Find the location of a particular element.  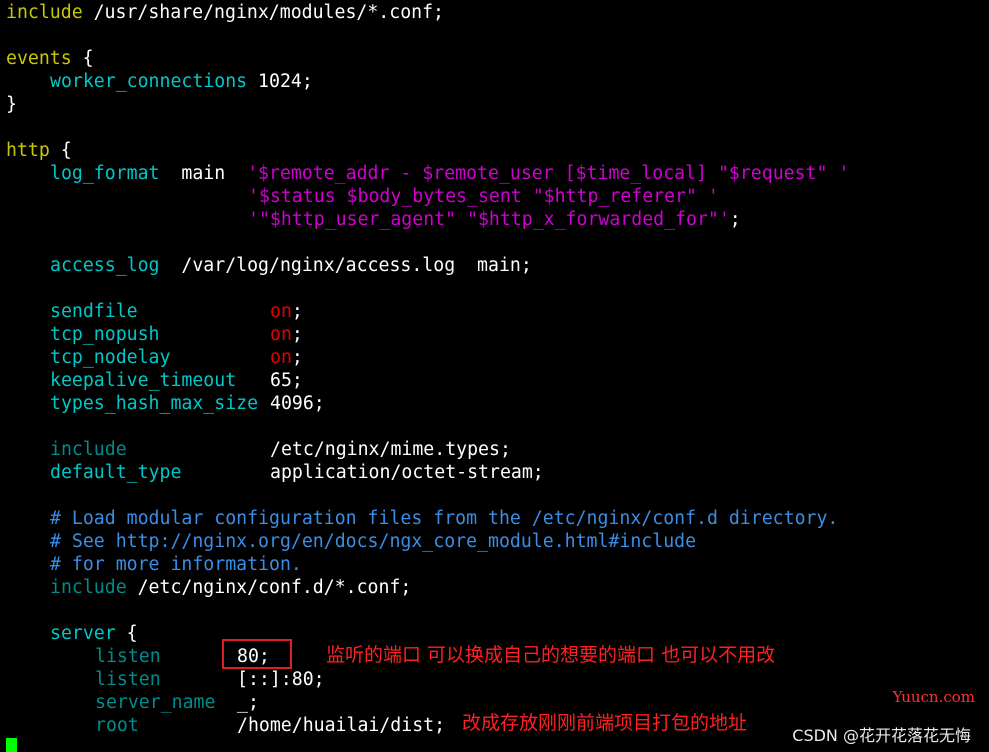

directive: server is located at coordinates (83, 633).